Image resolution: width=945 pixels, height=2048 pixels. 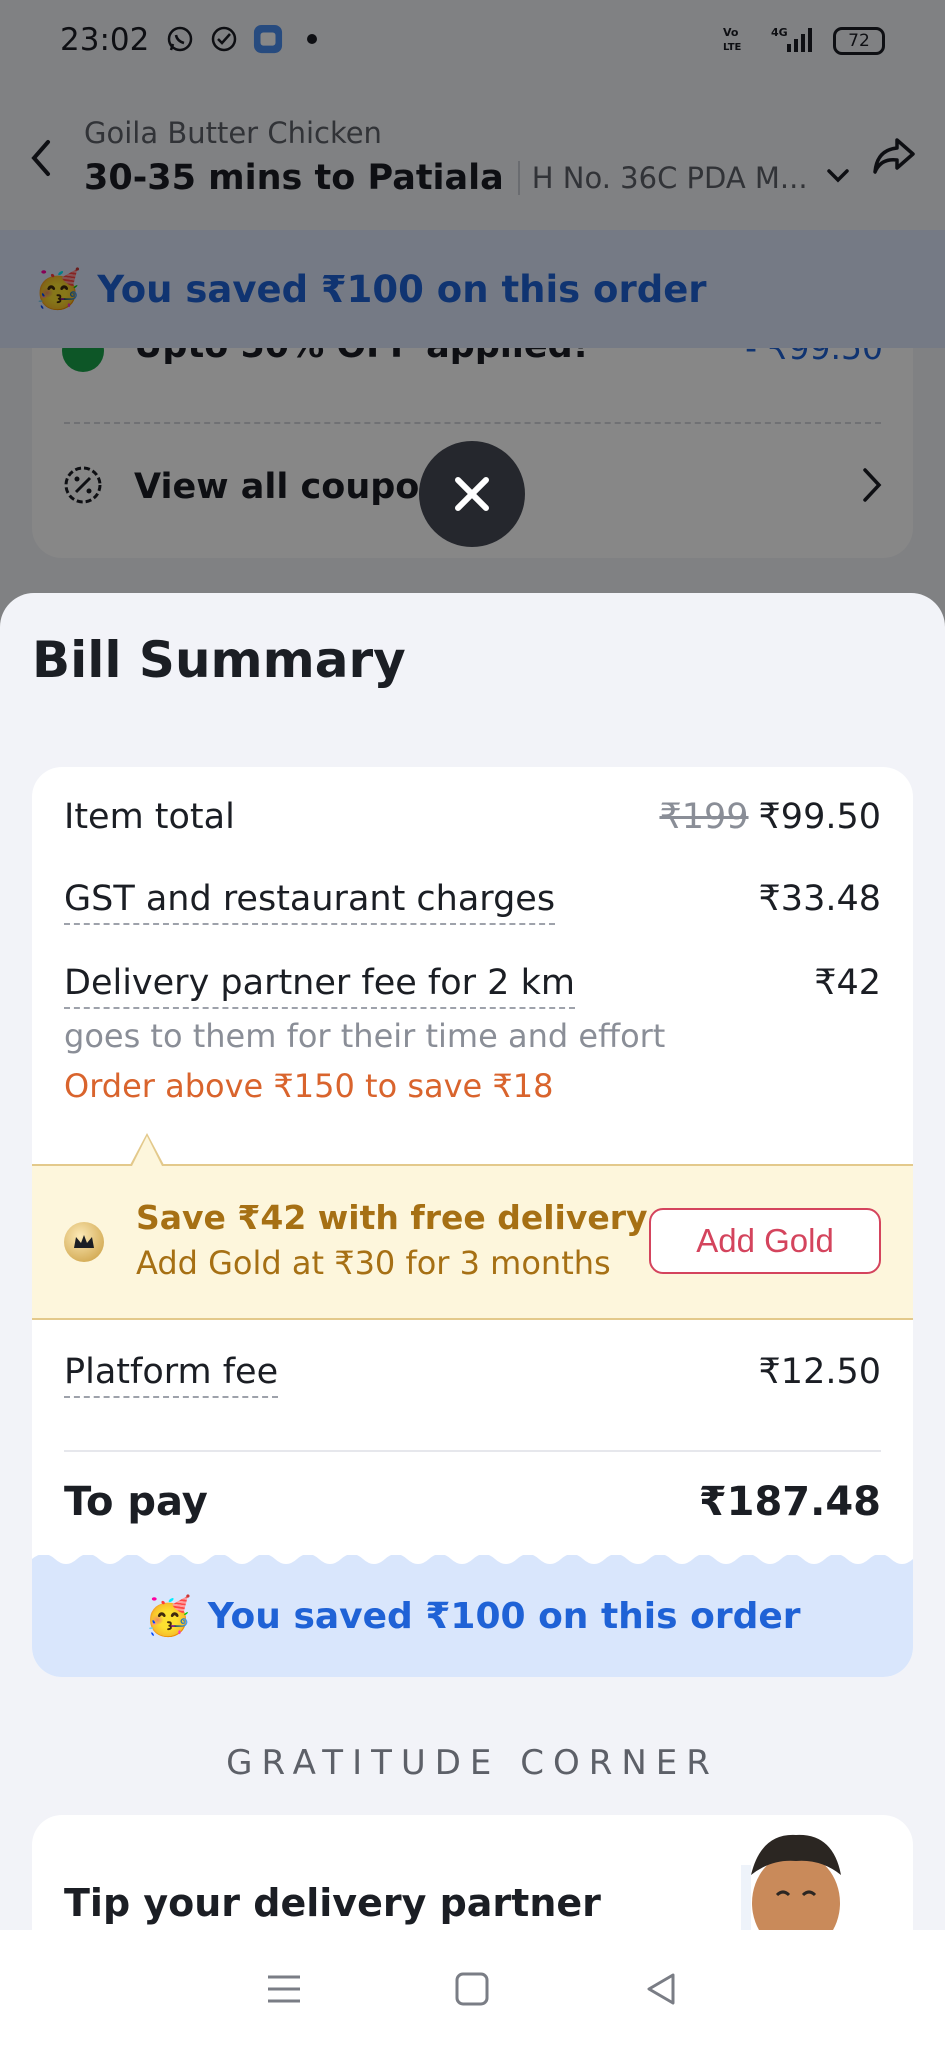 What do you see at coordinates (219, 660) in the screenshot?
I see `sheet-title: Bill Summary` at bounding box center [219, 660].